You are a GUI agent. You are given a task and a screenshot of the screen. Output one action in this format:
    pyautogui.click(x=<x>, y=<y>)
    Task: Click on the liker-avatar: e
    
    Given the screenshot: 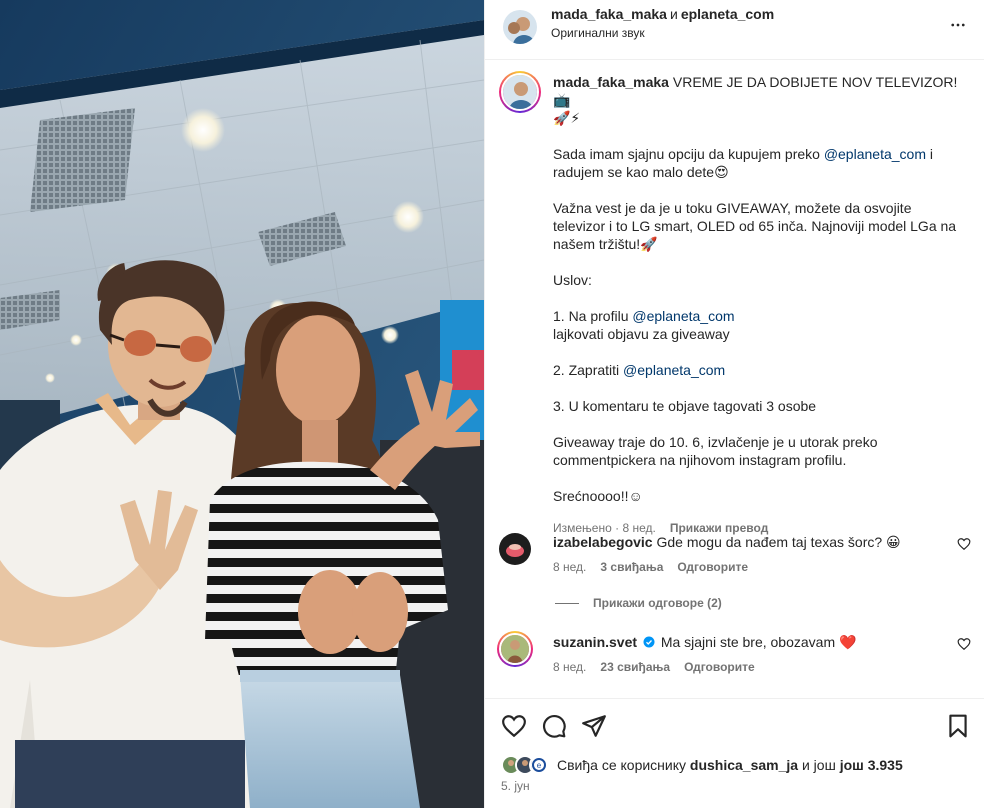 What is the action you would take?
    pyautogui.click(x=539, y=765)
    